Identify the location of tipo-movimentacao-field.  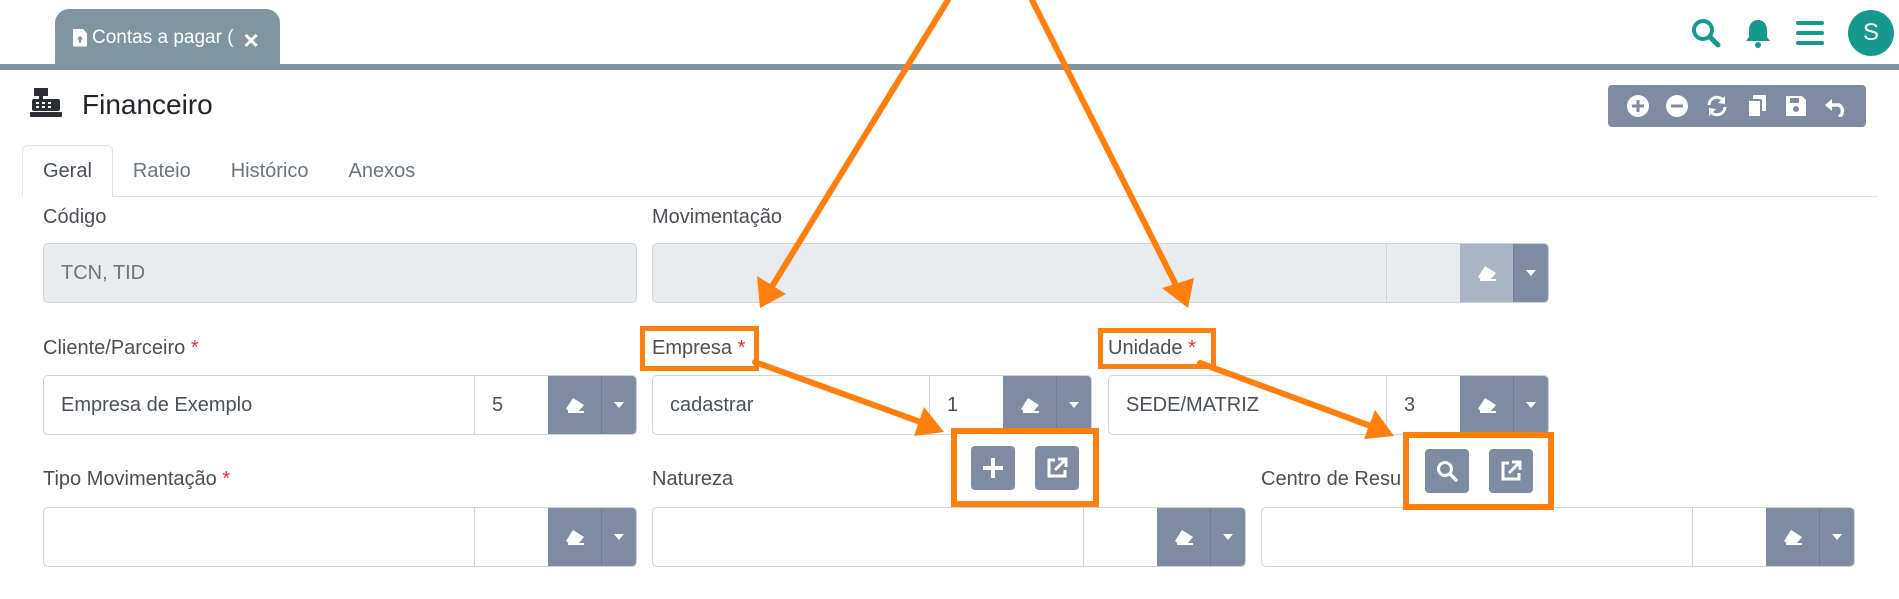
(340, 537).